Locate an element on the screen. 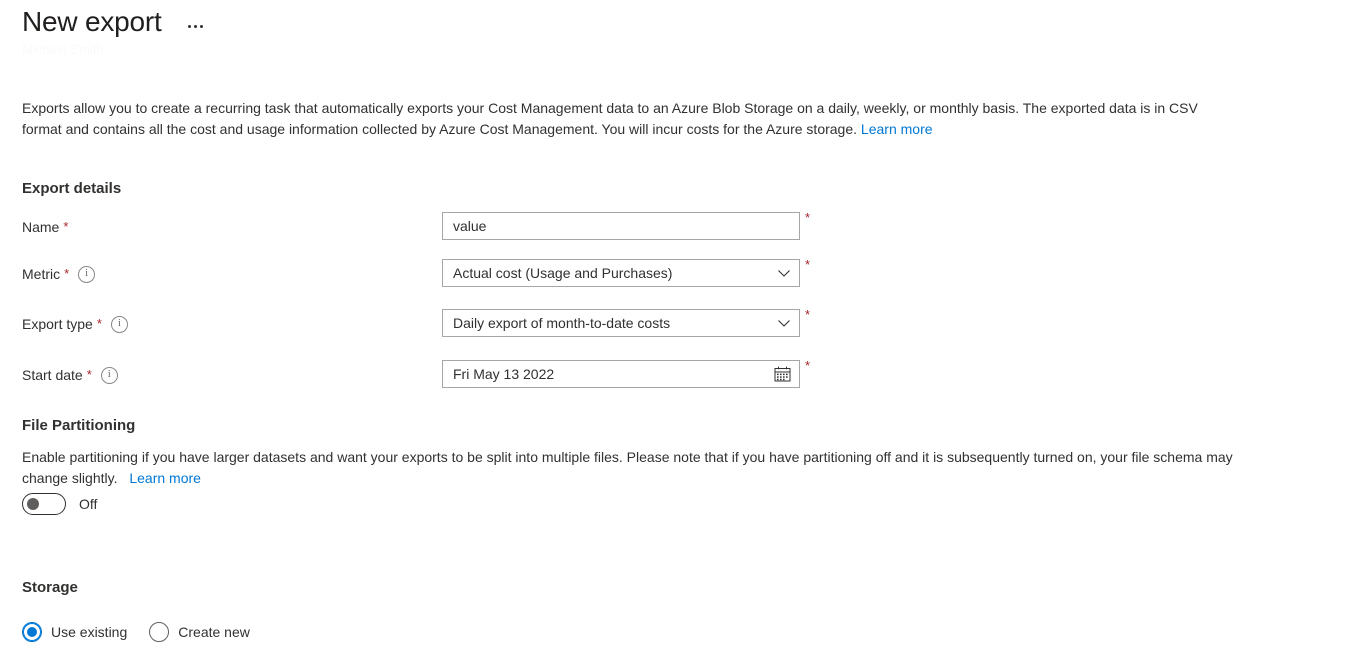 Image resolution: width=1362 pixels, height=663 pixels. start-date-input: Fri May 13 2022 is located at coordinates (621, 374).